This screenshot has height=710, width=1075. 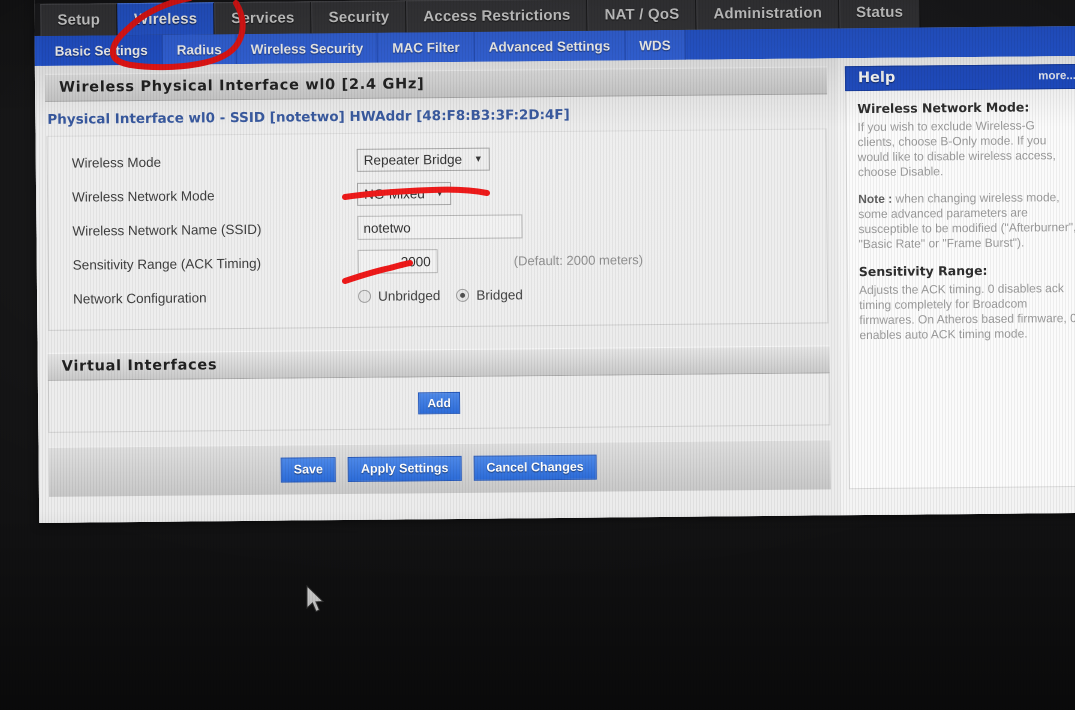 I want to click on nav-tab-status: Status, so click(x=879, y=14).